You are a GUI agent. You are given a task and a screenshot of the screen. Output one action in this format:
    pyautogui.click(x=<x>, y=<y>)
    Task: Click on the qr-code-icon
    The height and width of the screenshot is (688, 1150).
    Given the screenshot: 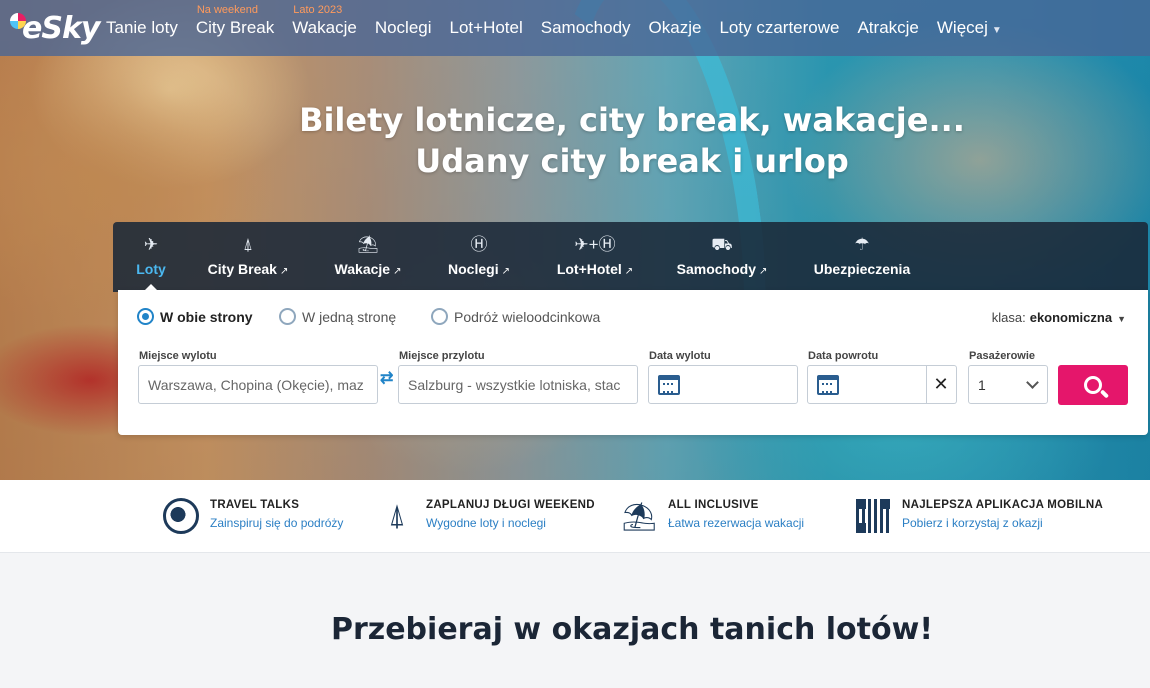 What is the action you would take?
    pyautogui.click(x=873, y=516)
    